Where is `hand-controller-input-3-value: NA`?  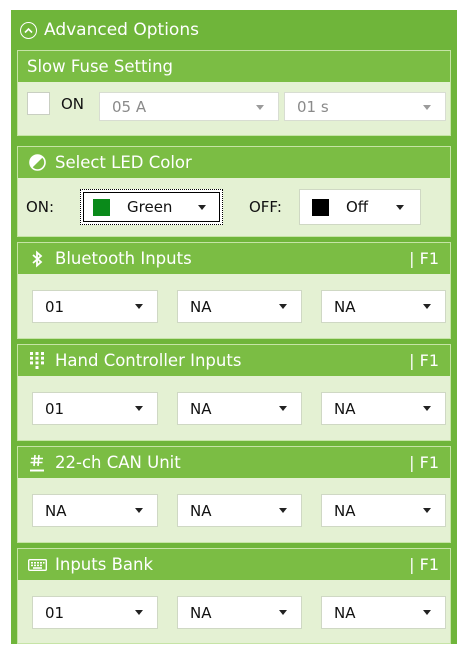
hand-controller-input-3-value: NA is located at coordinates (345, 408).